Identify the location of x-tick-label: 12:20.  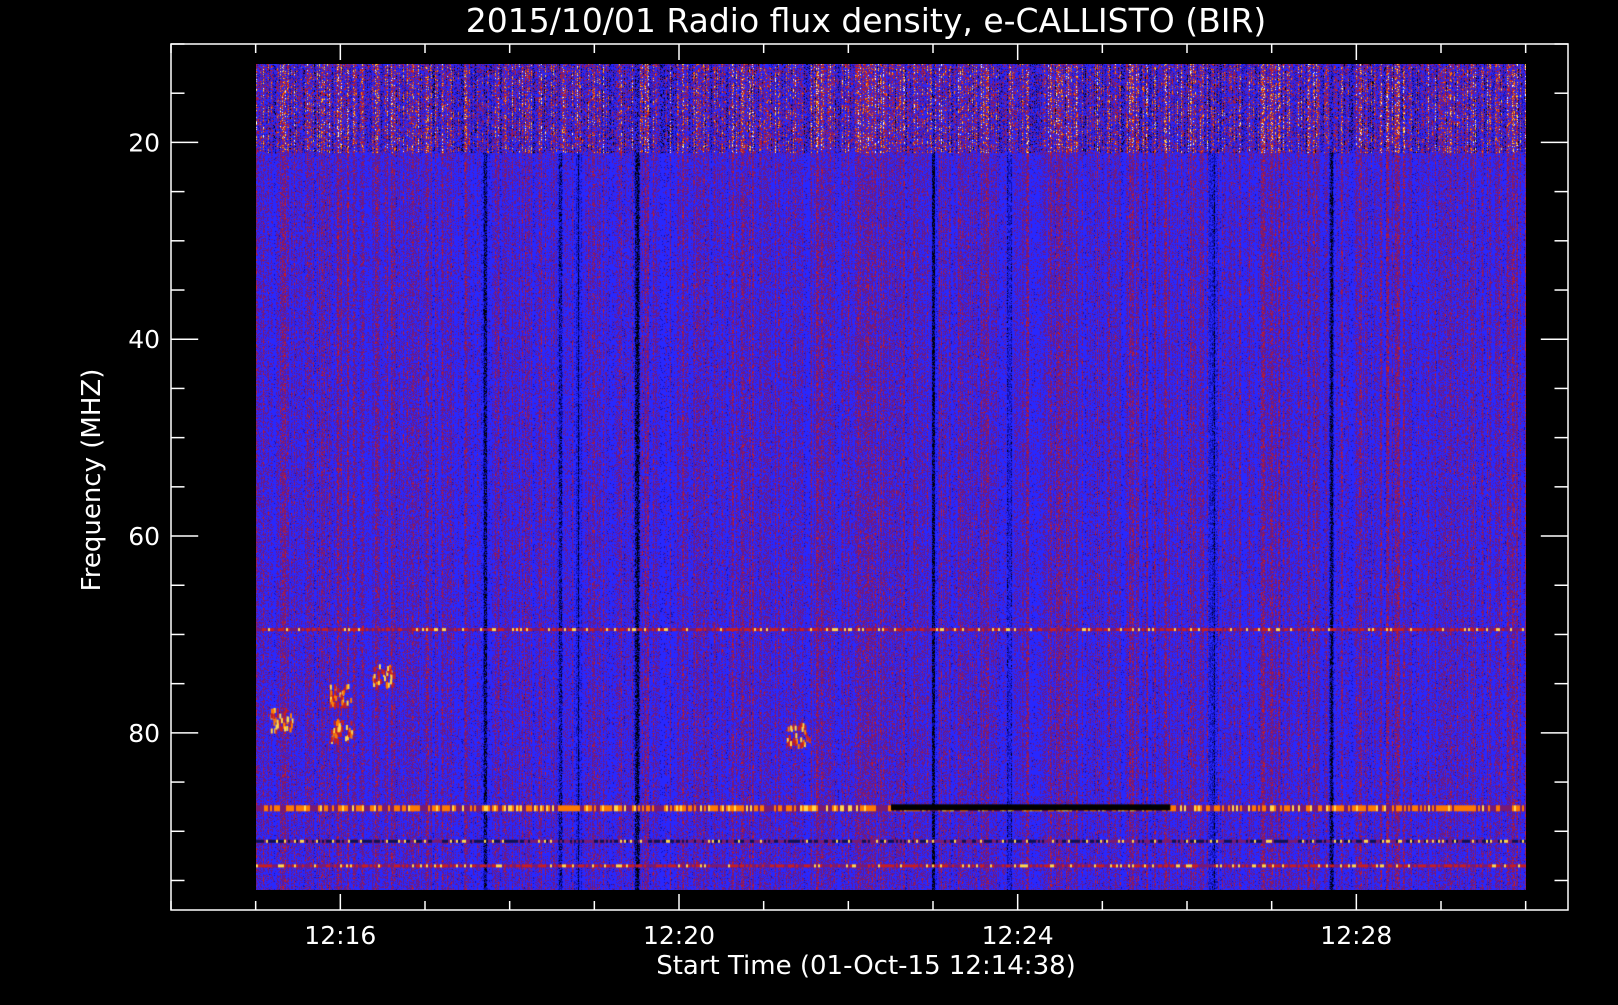
(679, 935).